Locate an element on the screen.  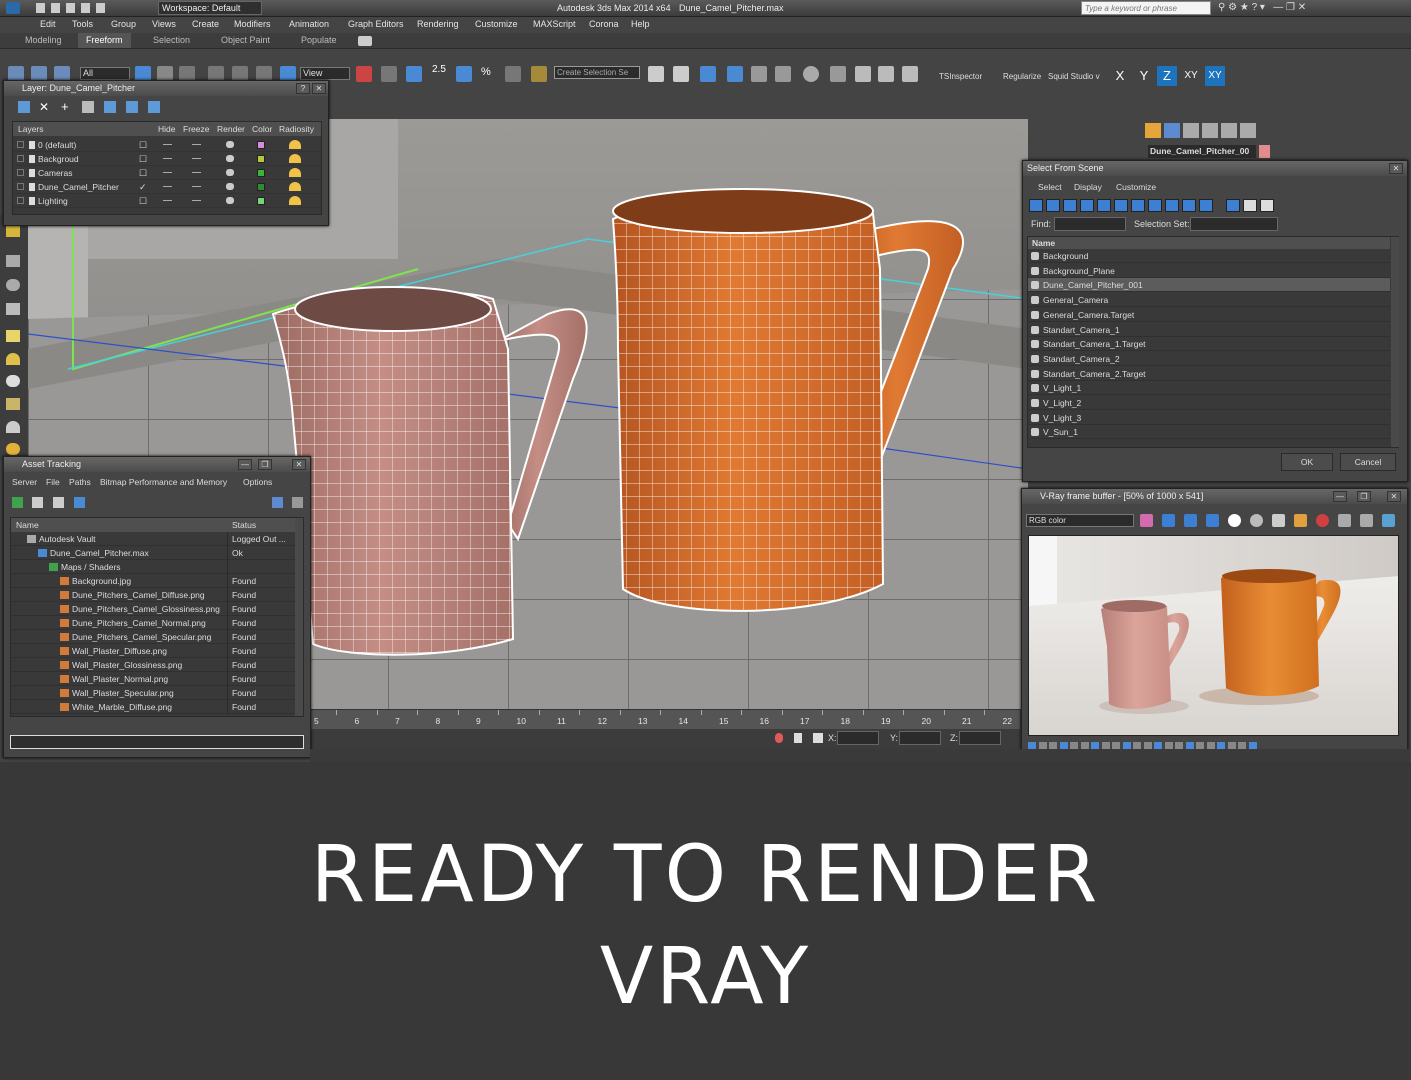
edit-named-selection-icon is located at coordinates (539, 74).